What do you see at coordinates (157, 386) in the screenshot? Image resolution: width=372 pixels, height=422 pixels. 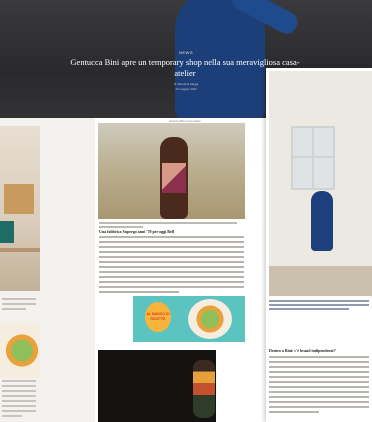 I see `video-thumbnail` at bounding box center [157, 386].